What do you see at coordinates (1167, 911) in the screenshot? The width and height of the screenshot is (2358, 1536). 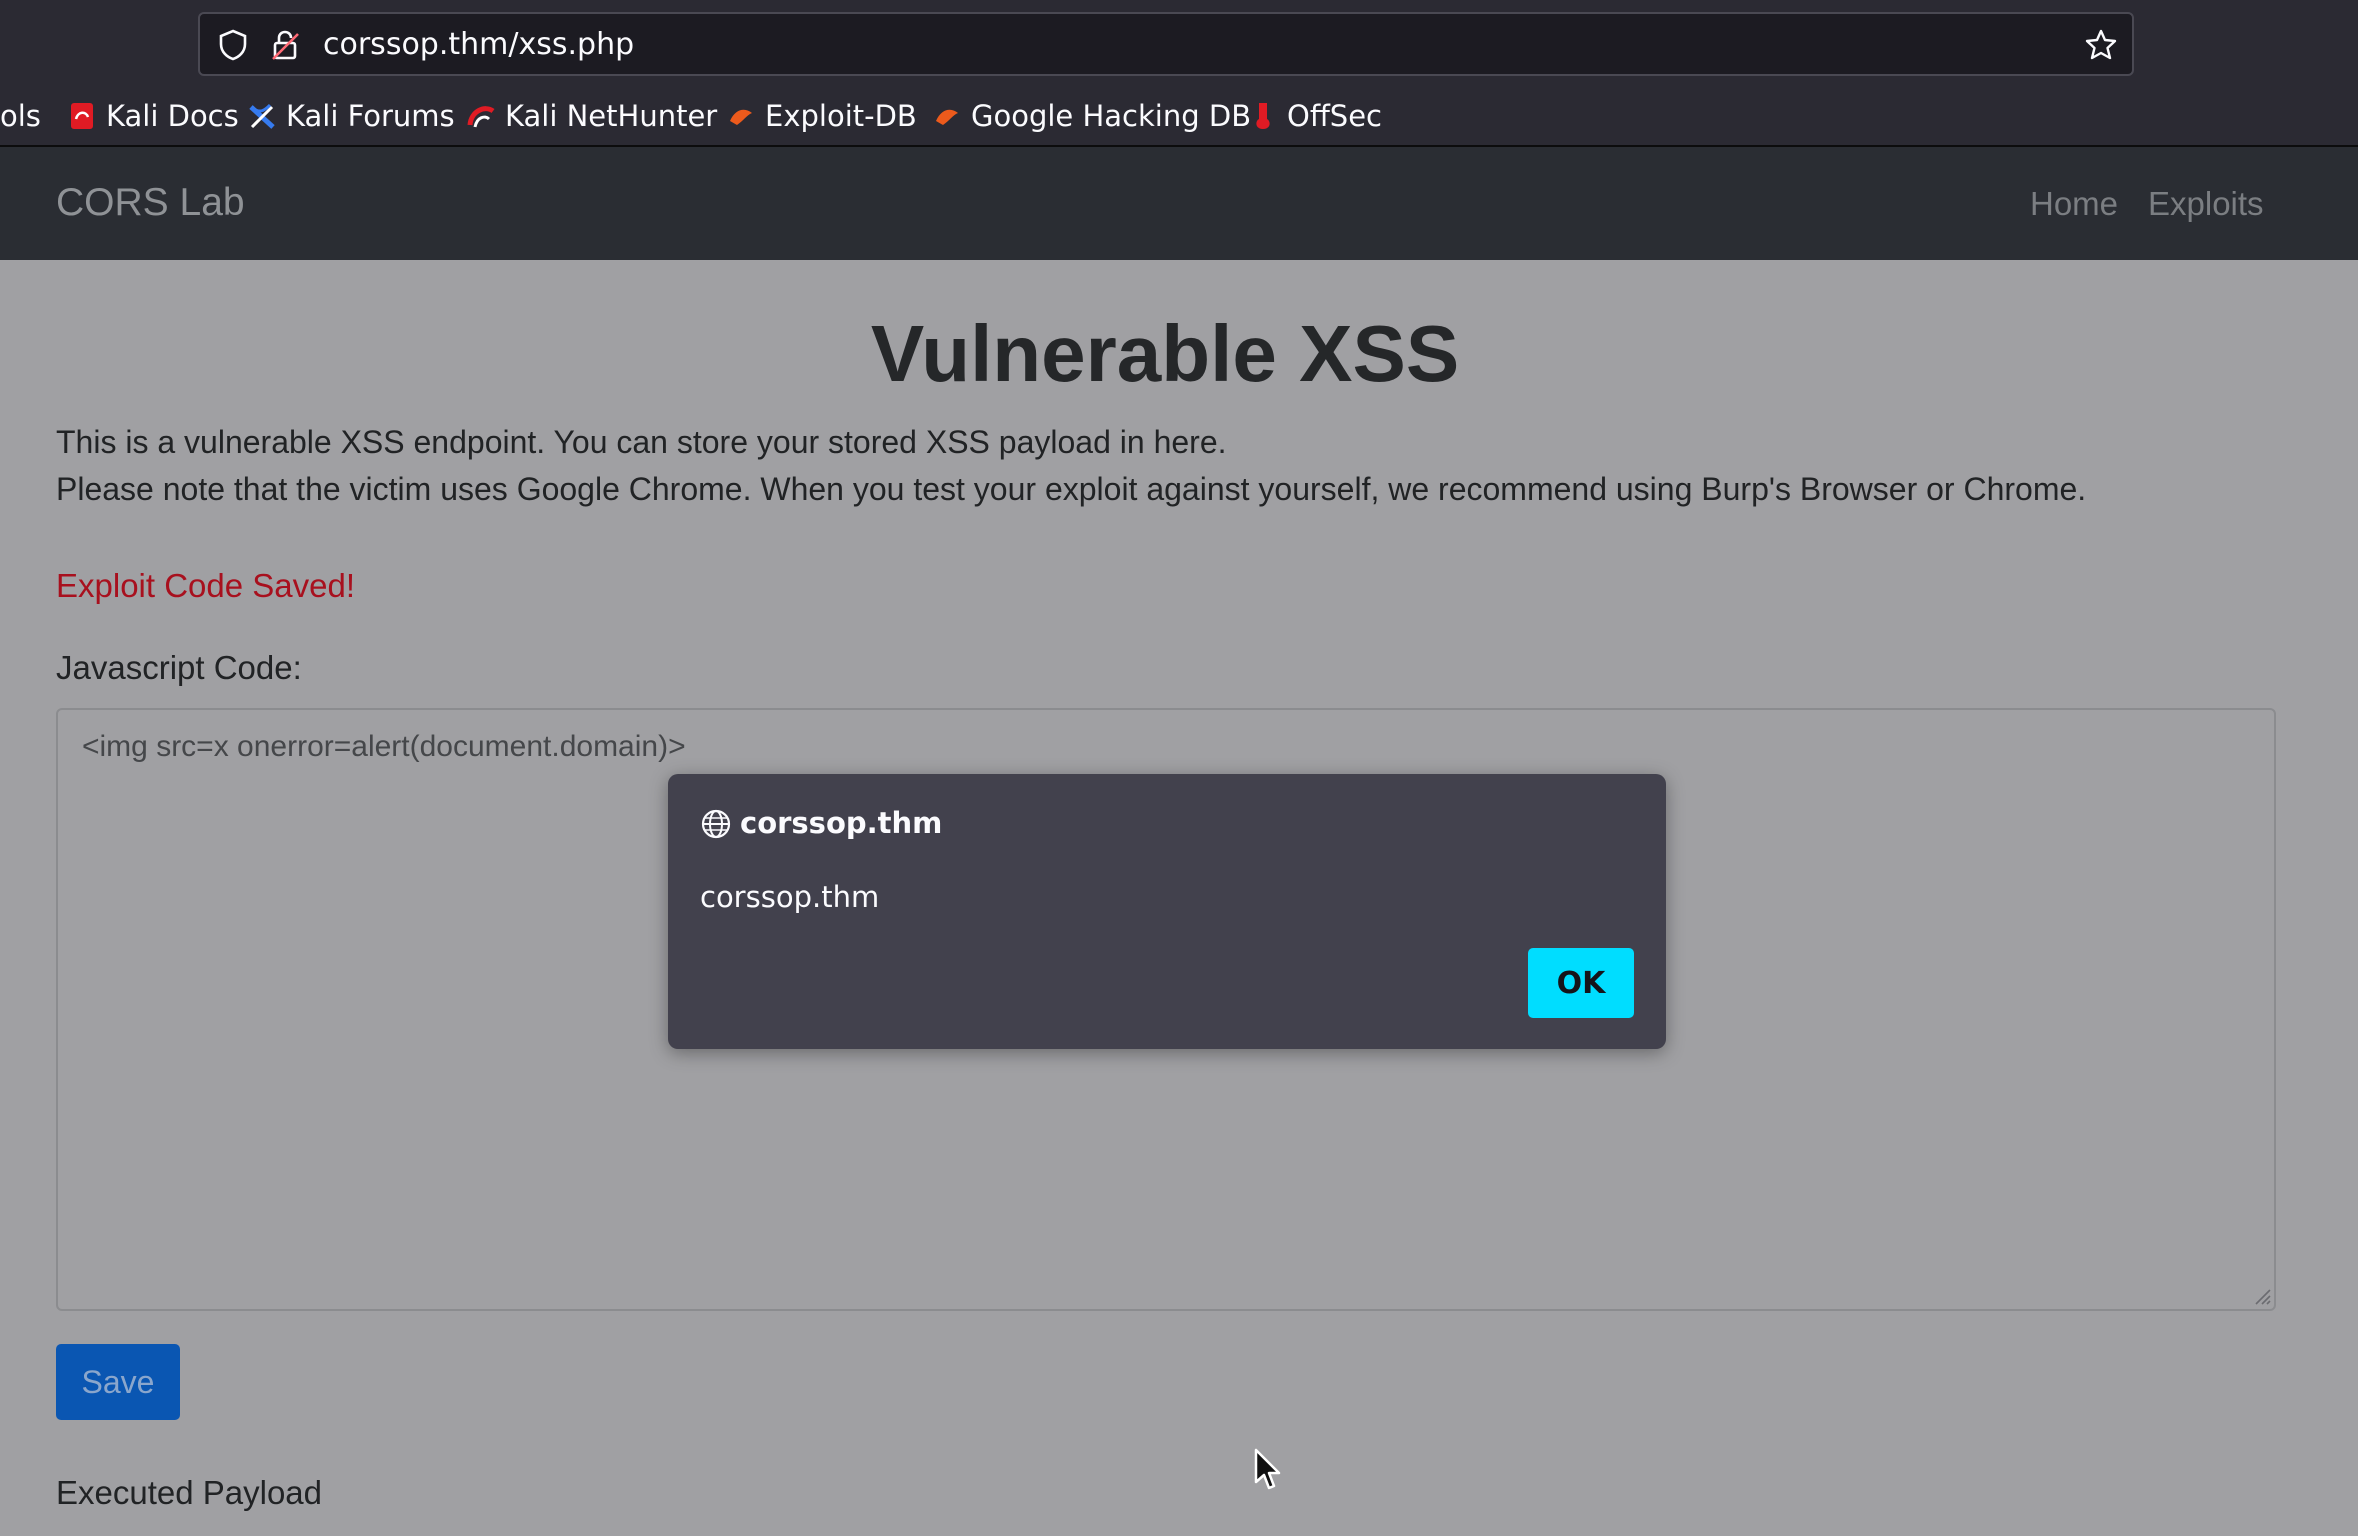 I see `alert-dialog: corssop.thm corssop.thm OK` at bounding box center [1167, 911].